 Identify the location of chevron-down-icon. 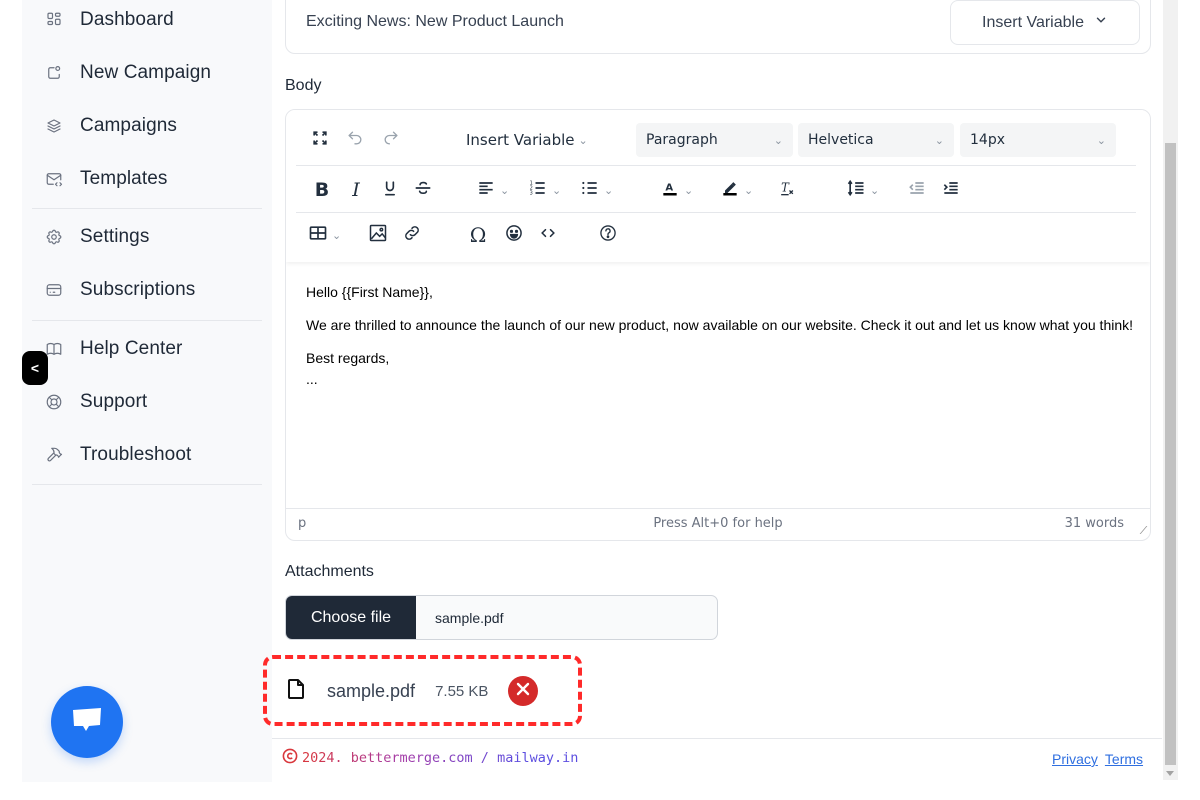
(1101, 22).